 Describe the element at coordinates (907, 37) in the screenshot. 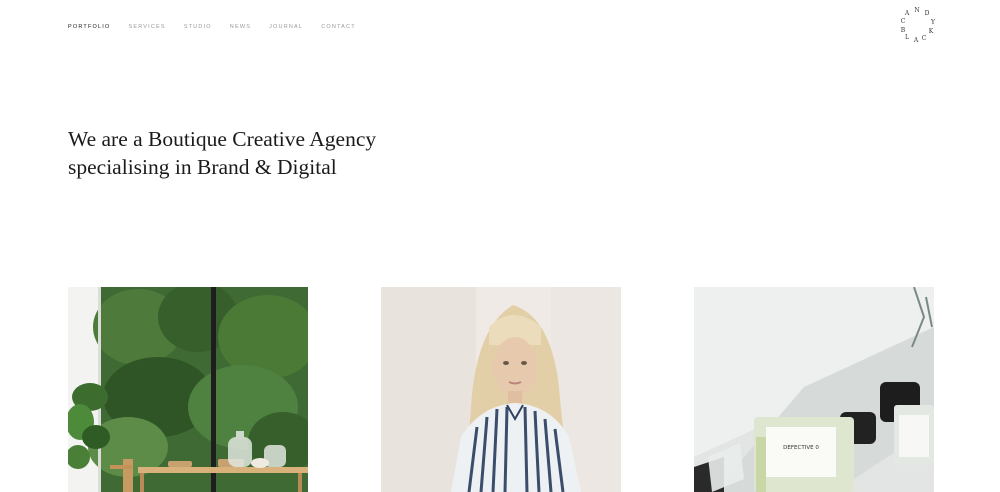

I see `logo-letter: L` at that location.